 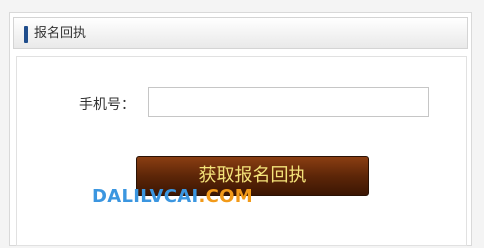 What do you see at coordinates (145, 196) in the screenshot?
I see `watermark-text-main: DALILVCAI` at bounding box center [145, 196].